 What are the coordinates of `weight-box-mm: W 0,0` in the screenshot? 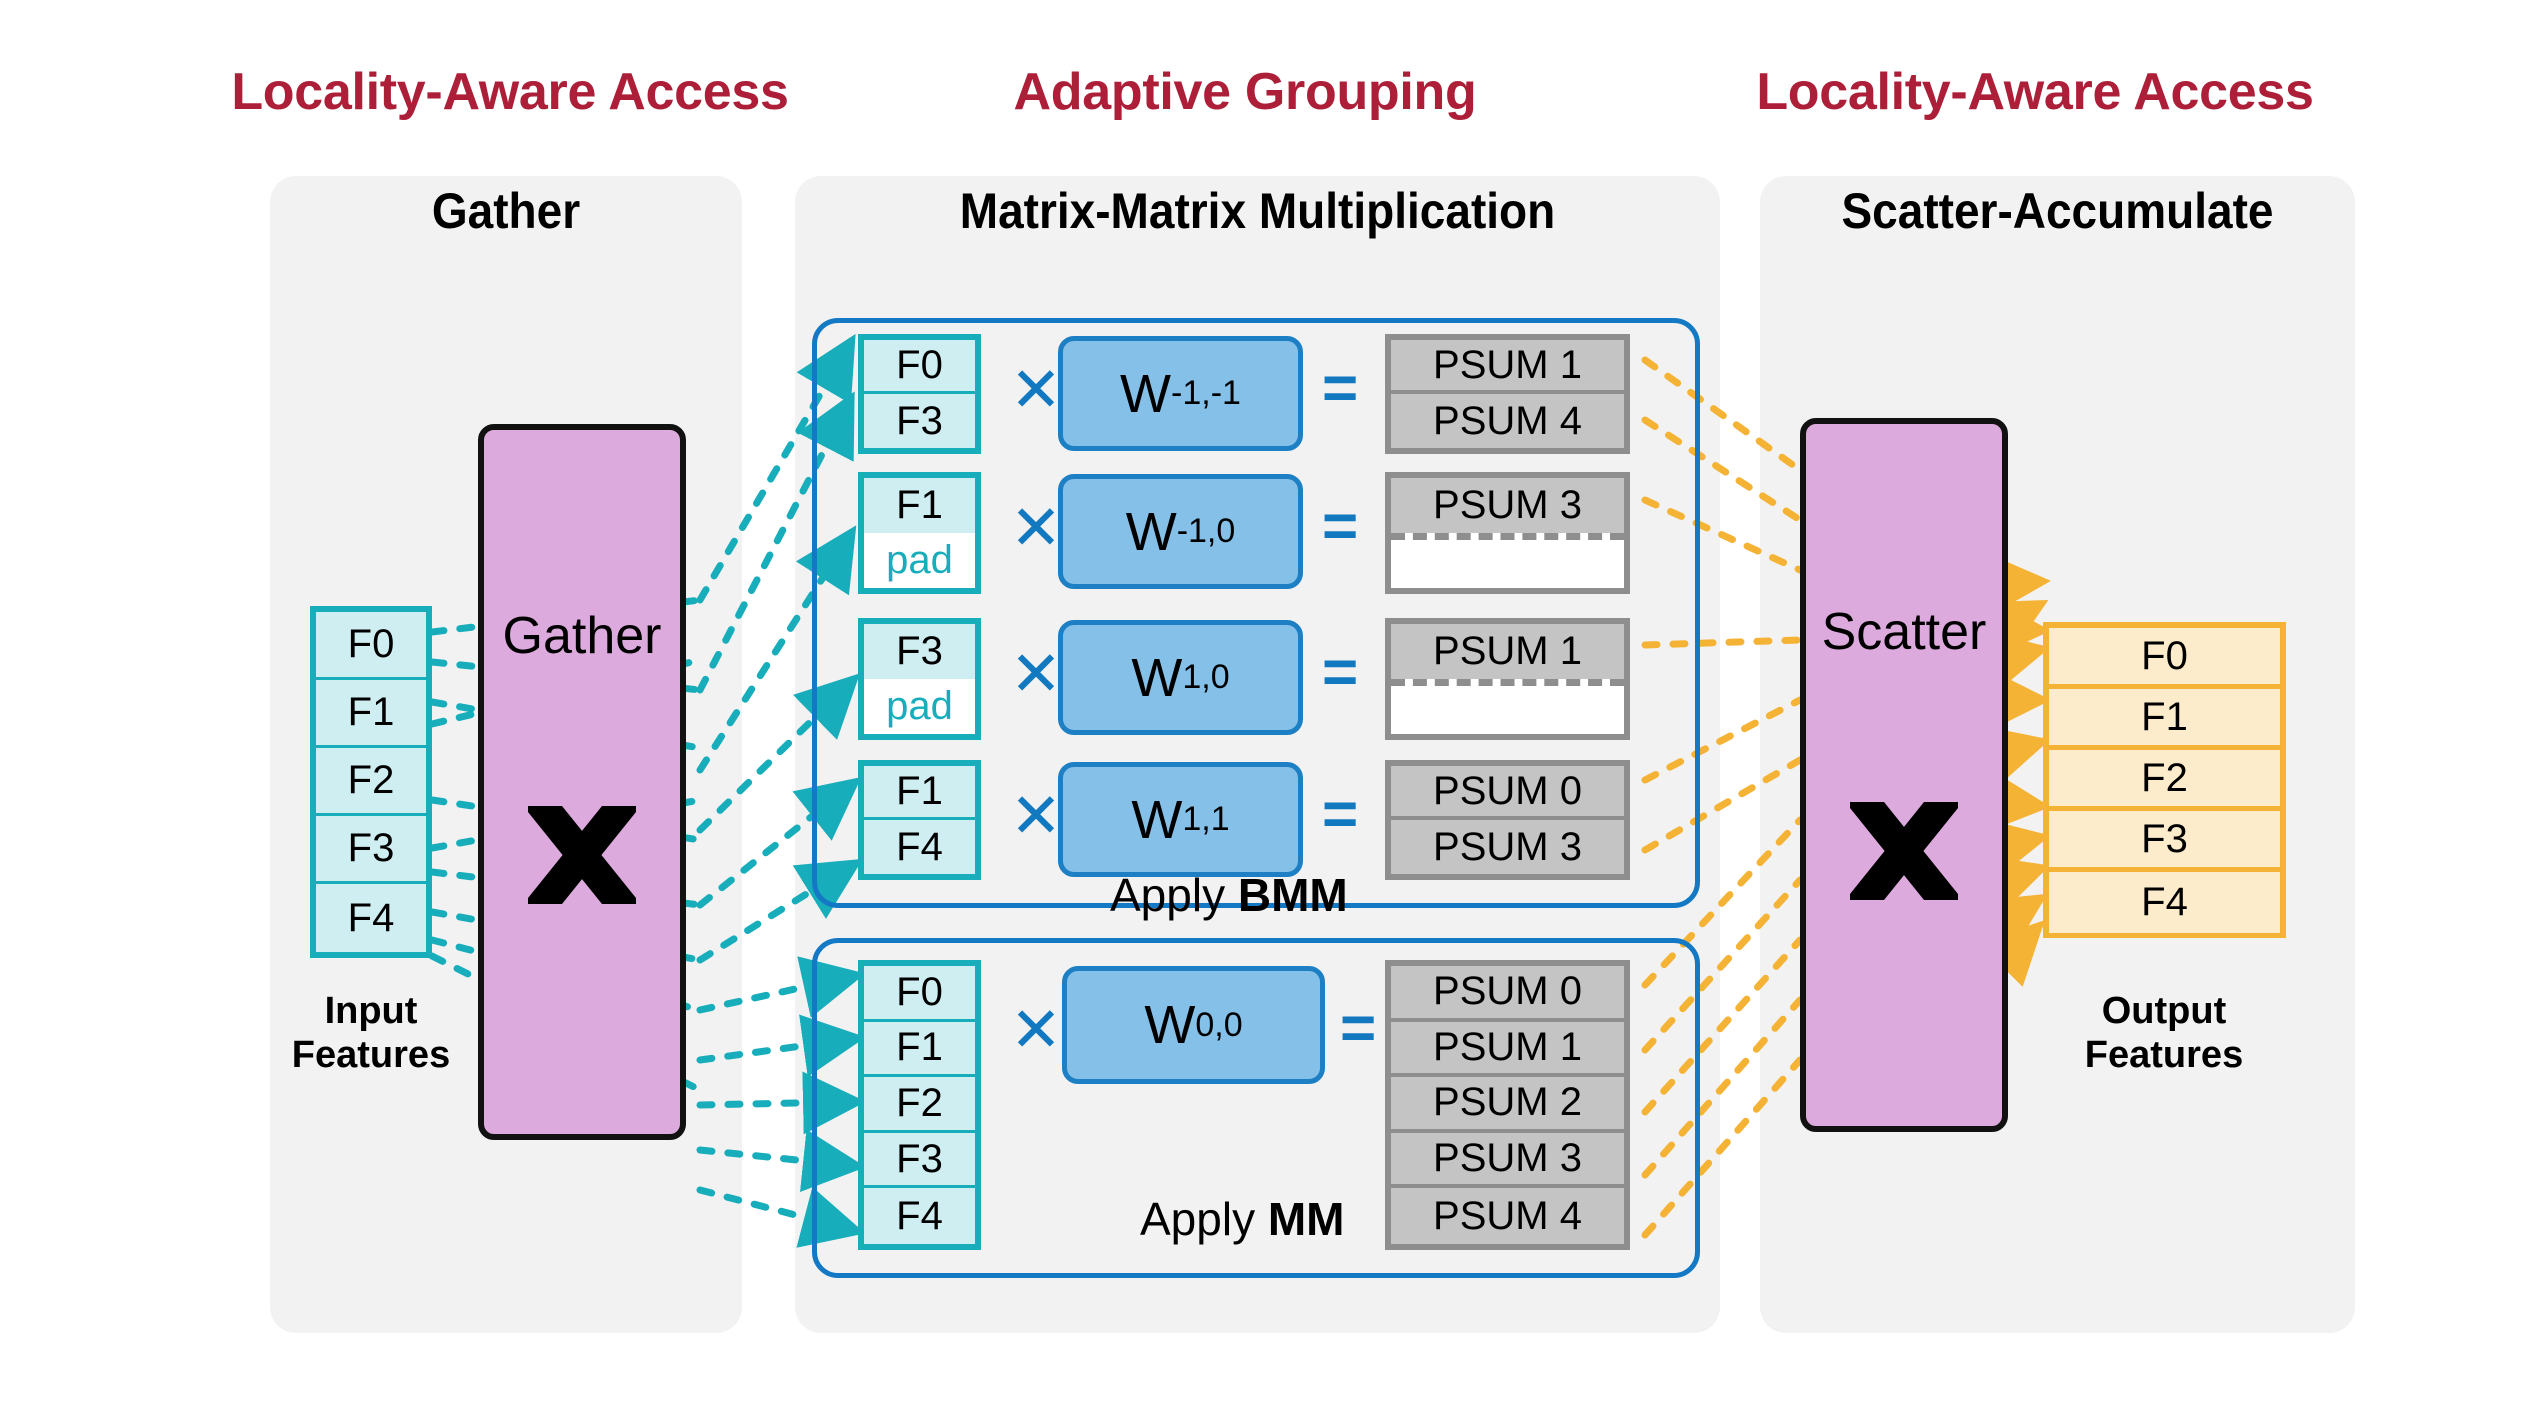 It's located at (1193, 1025).